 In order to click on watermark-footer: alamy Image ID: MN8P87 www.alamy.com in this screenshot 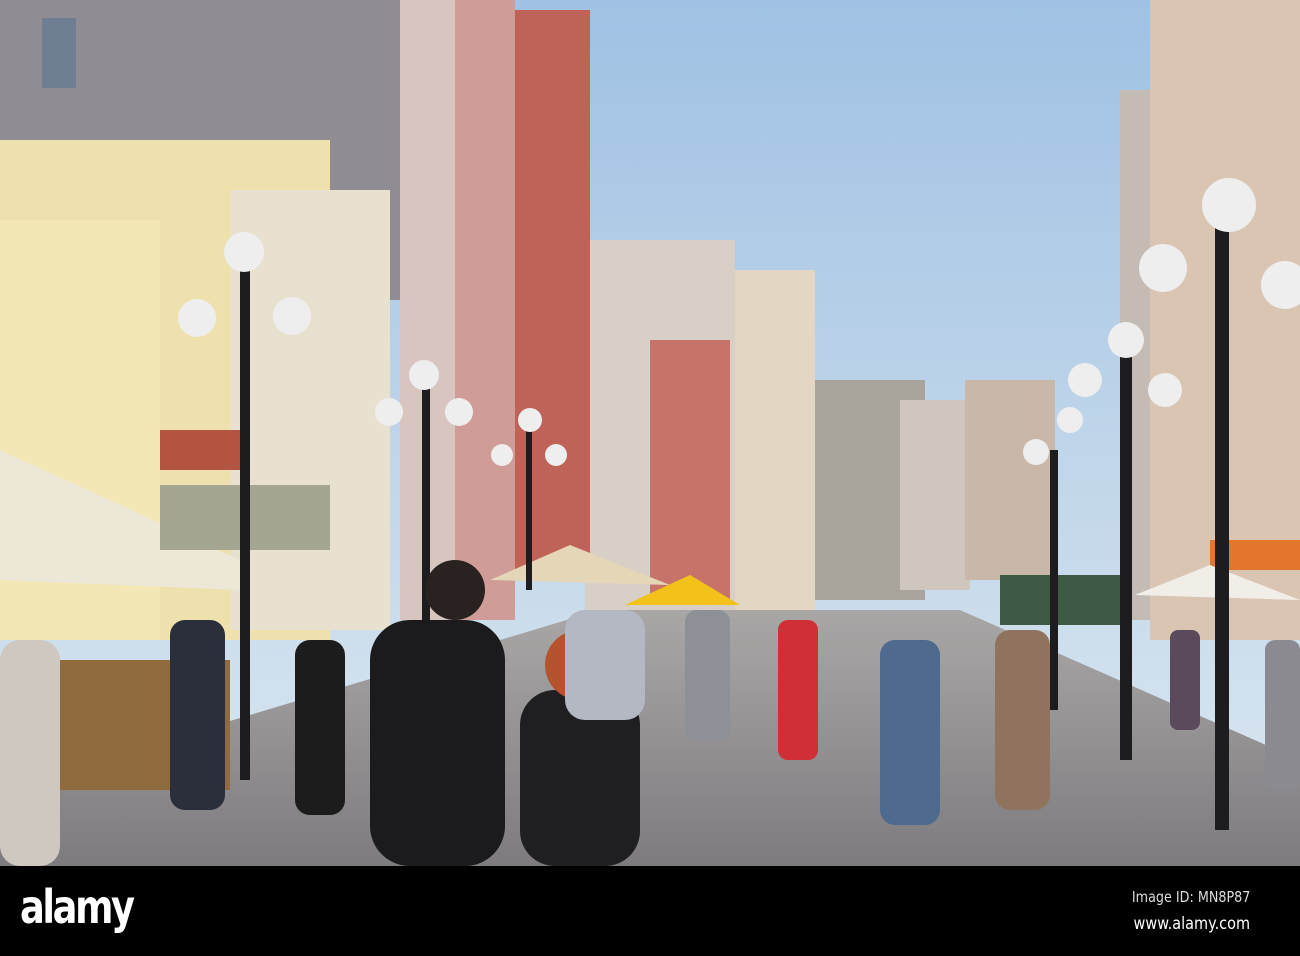, I will do `click(650, 911)`.